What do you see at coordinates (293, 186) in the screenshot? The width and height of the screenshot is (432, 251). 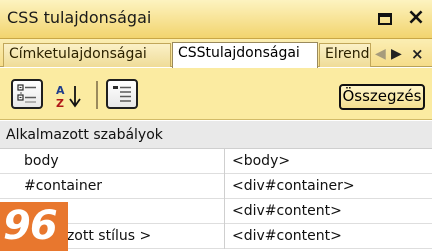 I see `rule-element: <div#container>` at bounding box center [293, 186].